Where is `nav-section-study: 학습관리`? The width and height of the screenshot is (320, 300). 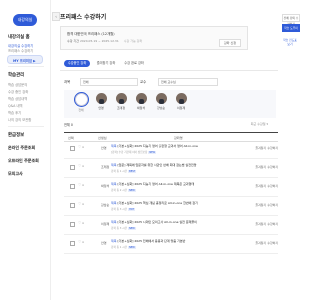 nav-section-study: 학습관리 is located at coordinates (16, 75).